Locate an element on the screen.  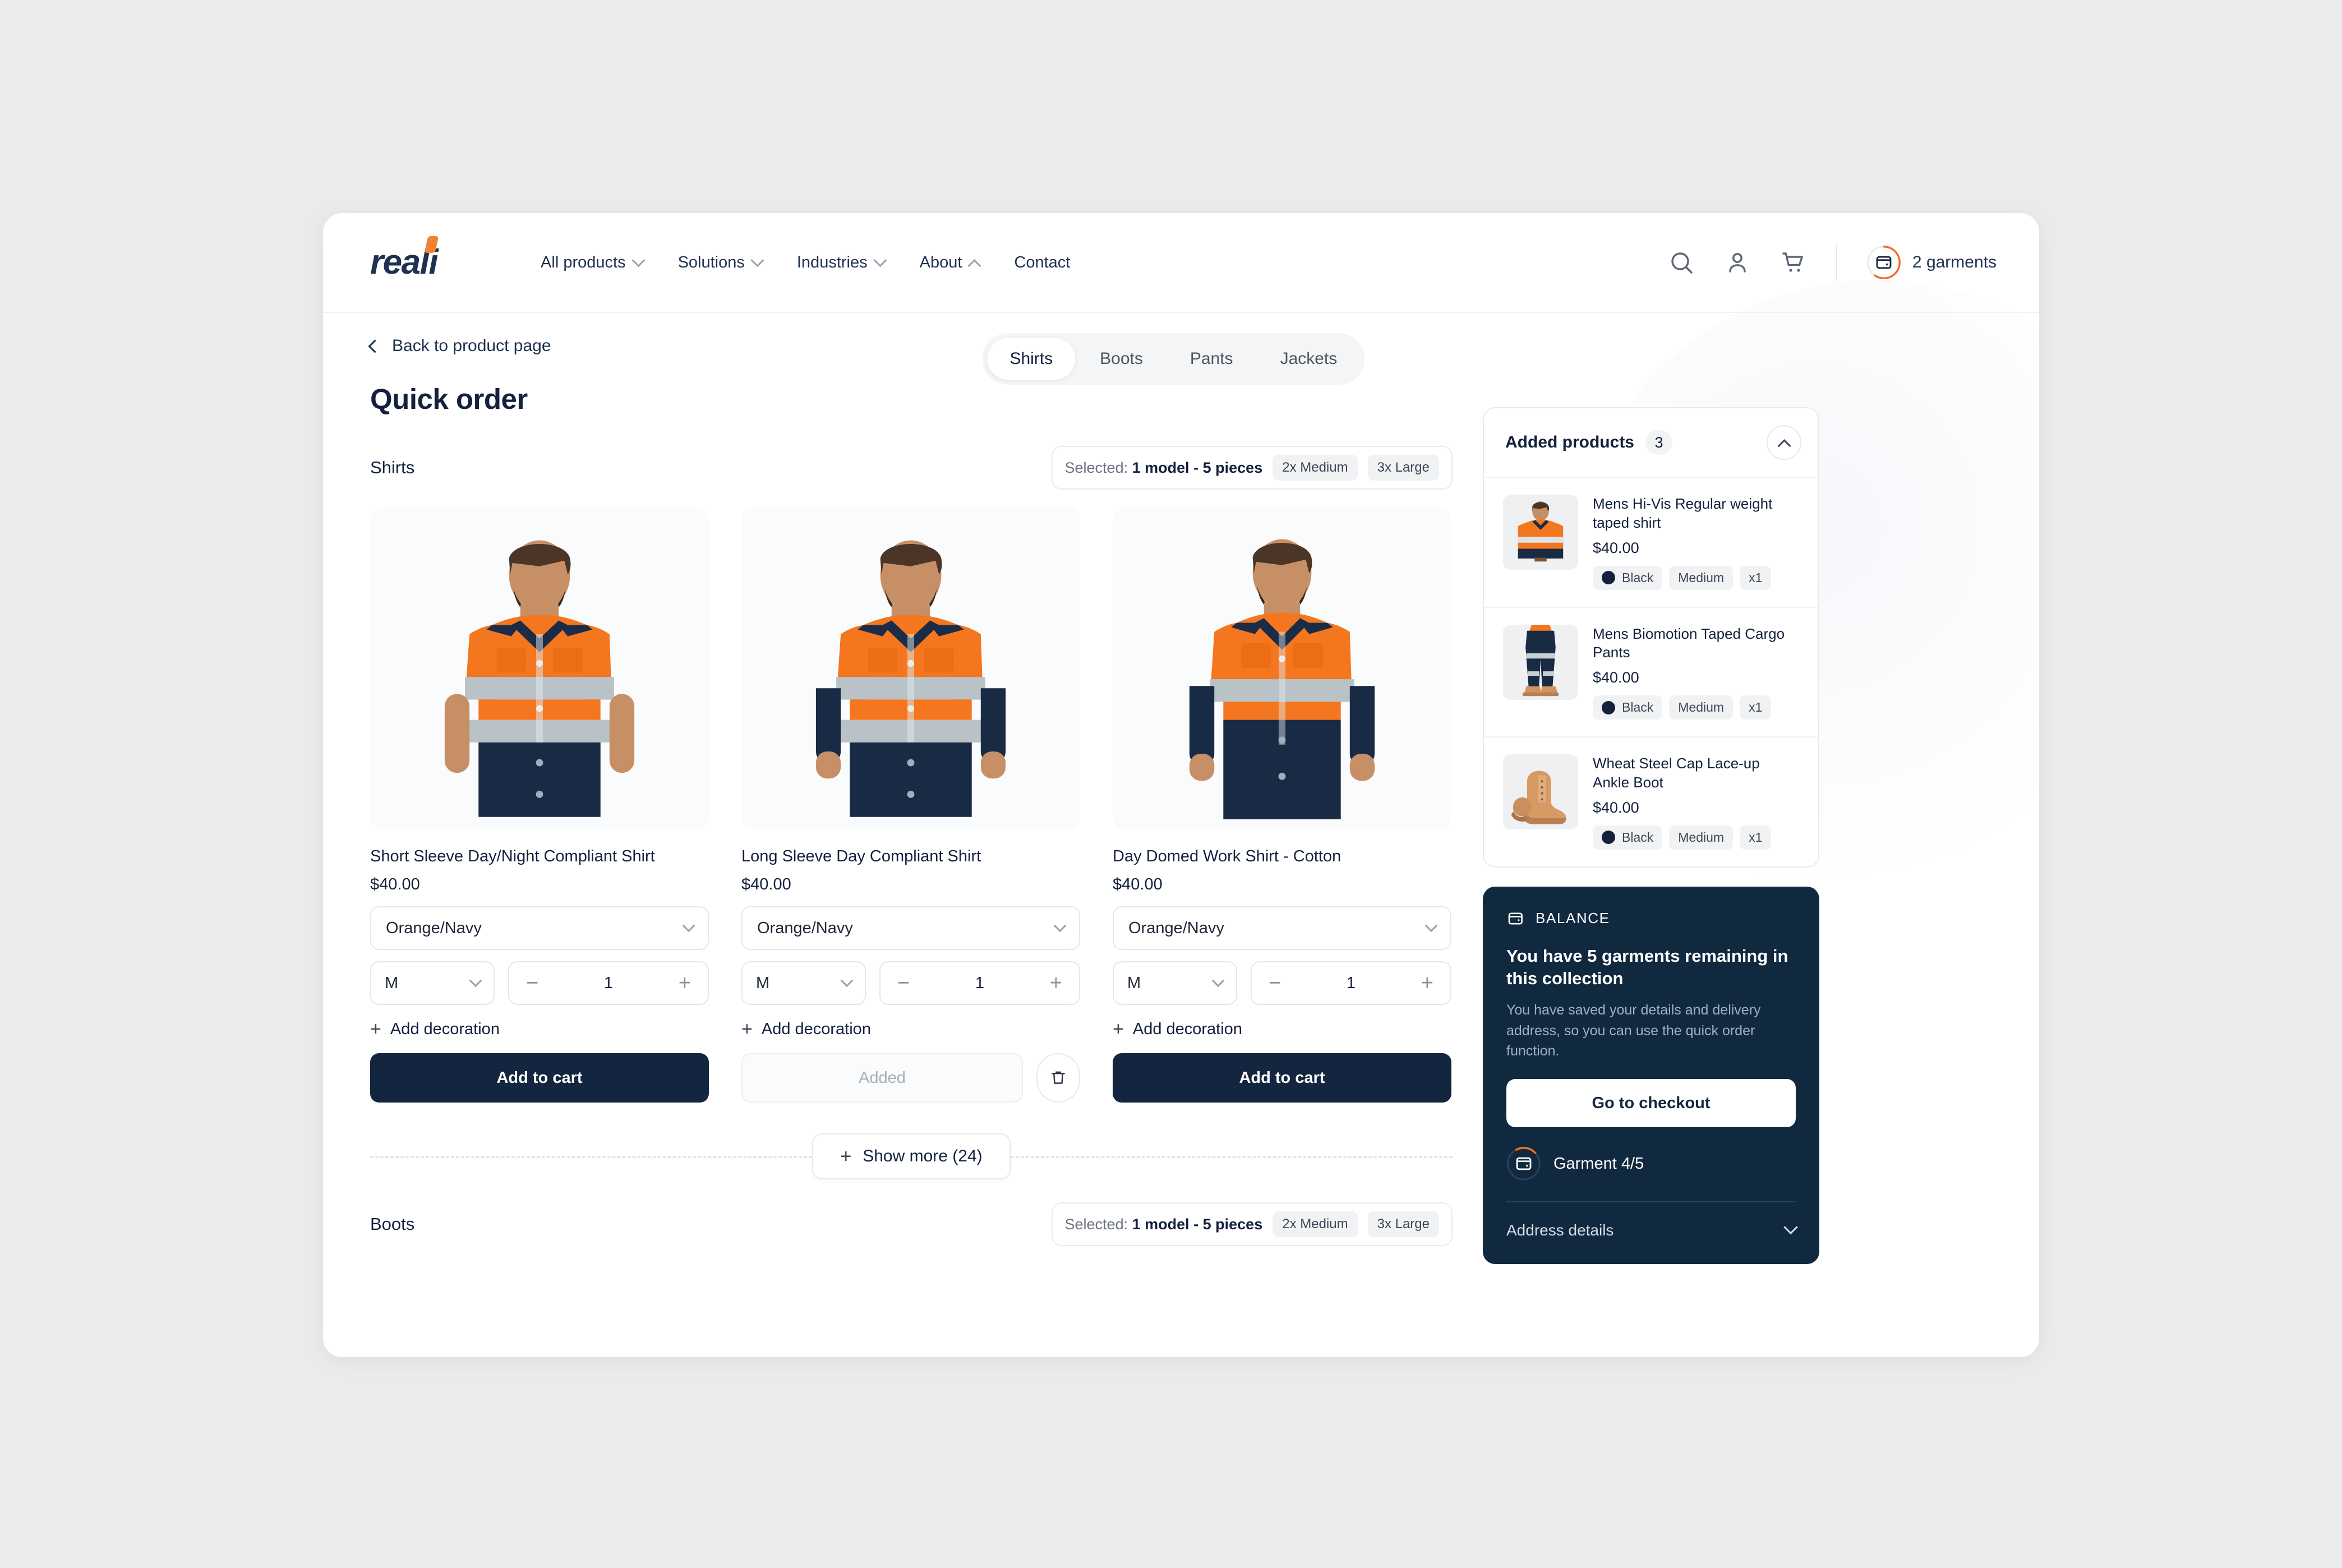
user-icon is located at coordinates (1737, 262).